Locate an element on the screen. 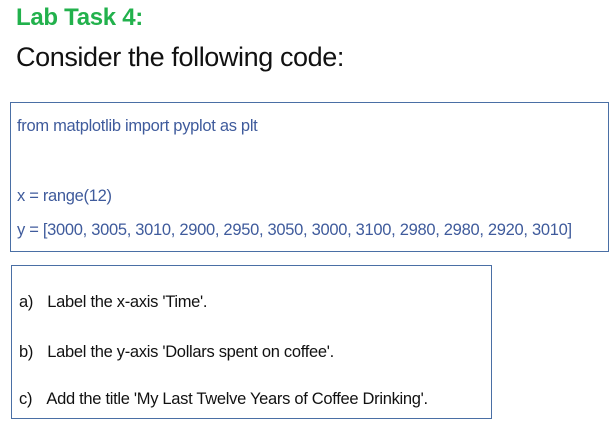  code-line-x: x = range(12) is located at coordinates (64, 196).